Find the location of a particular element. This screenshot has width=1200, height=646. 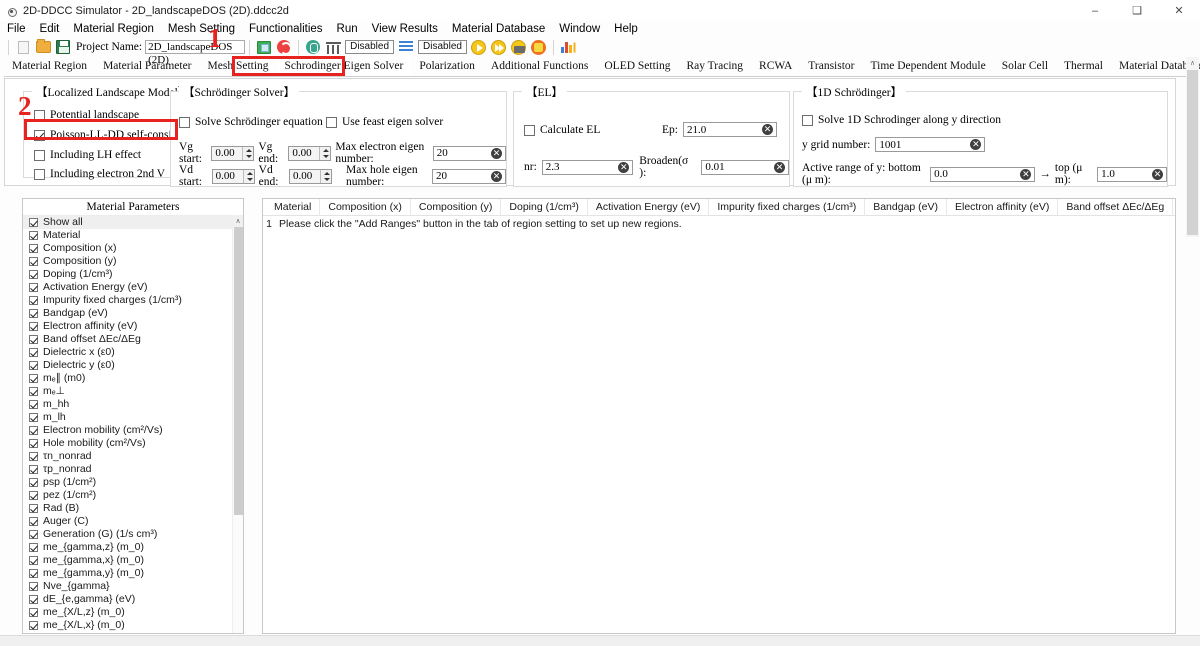

list-item: dE_{e,gamma} (eV) is located at coordinates (133, 599).